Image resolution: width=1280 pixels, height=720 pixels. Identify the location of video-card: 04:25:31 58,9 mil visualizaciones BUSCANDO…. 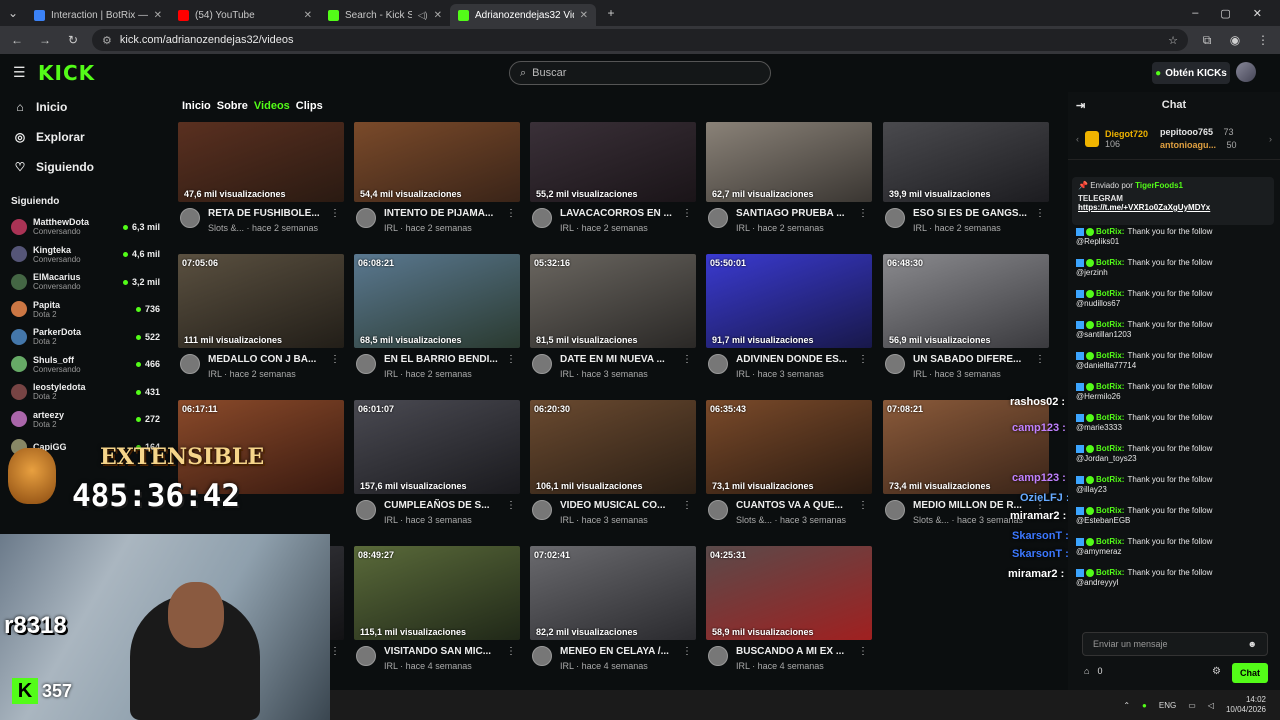
(789, 616).